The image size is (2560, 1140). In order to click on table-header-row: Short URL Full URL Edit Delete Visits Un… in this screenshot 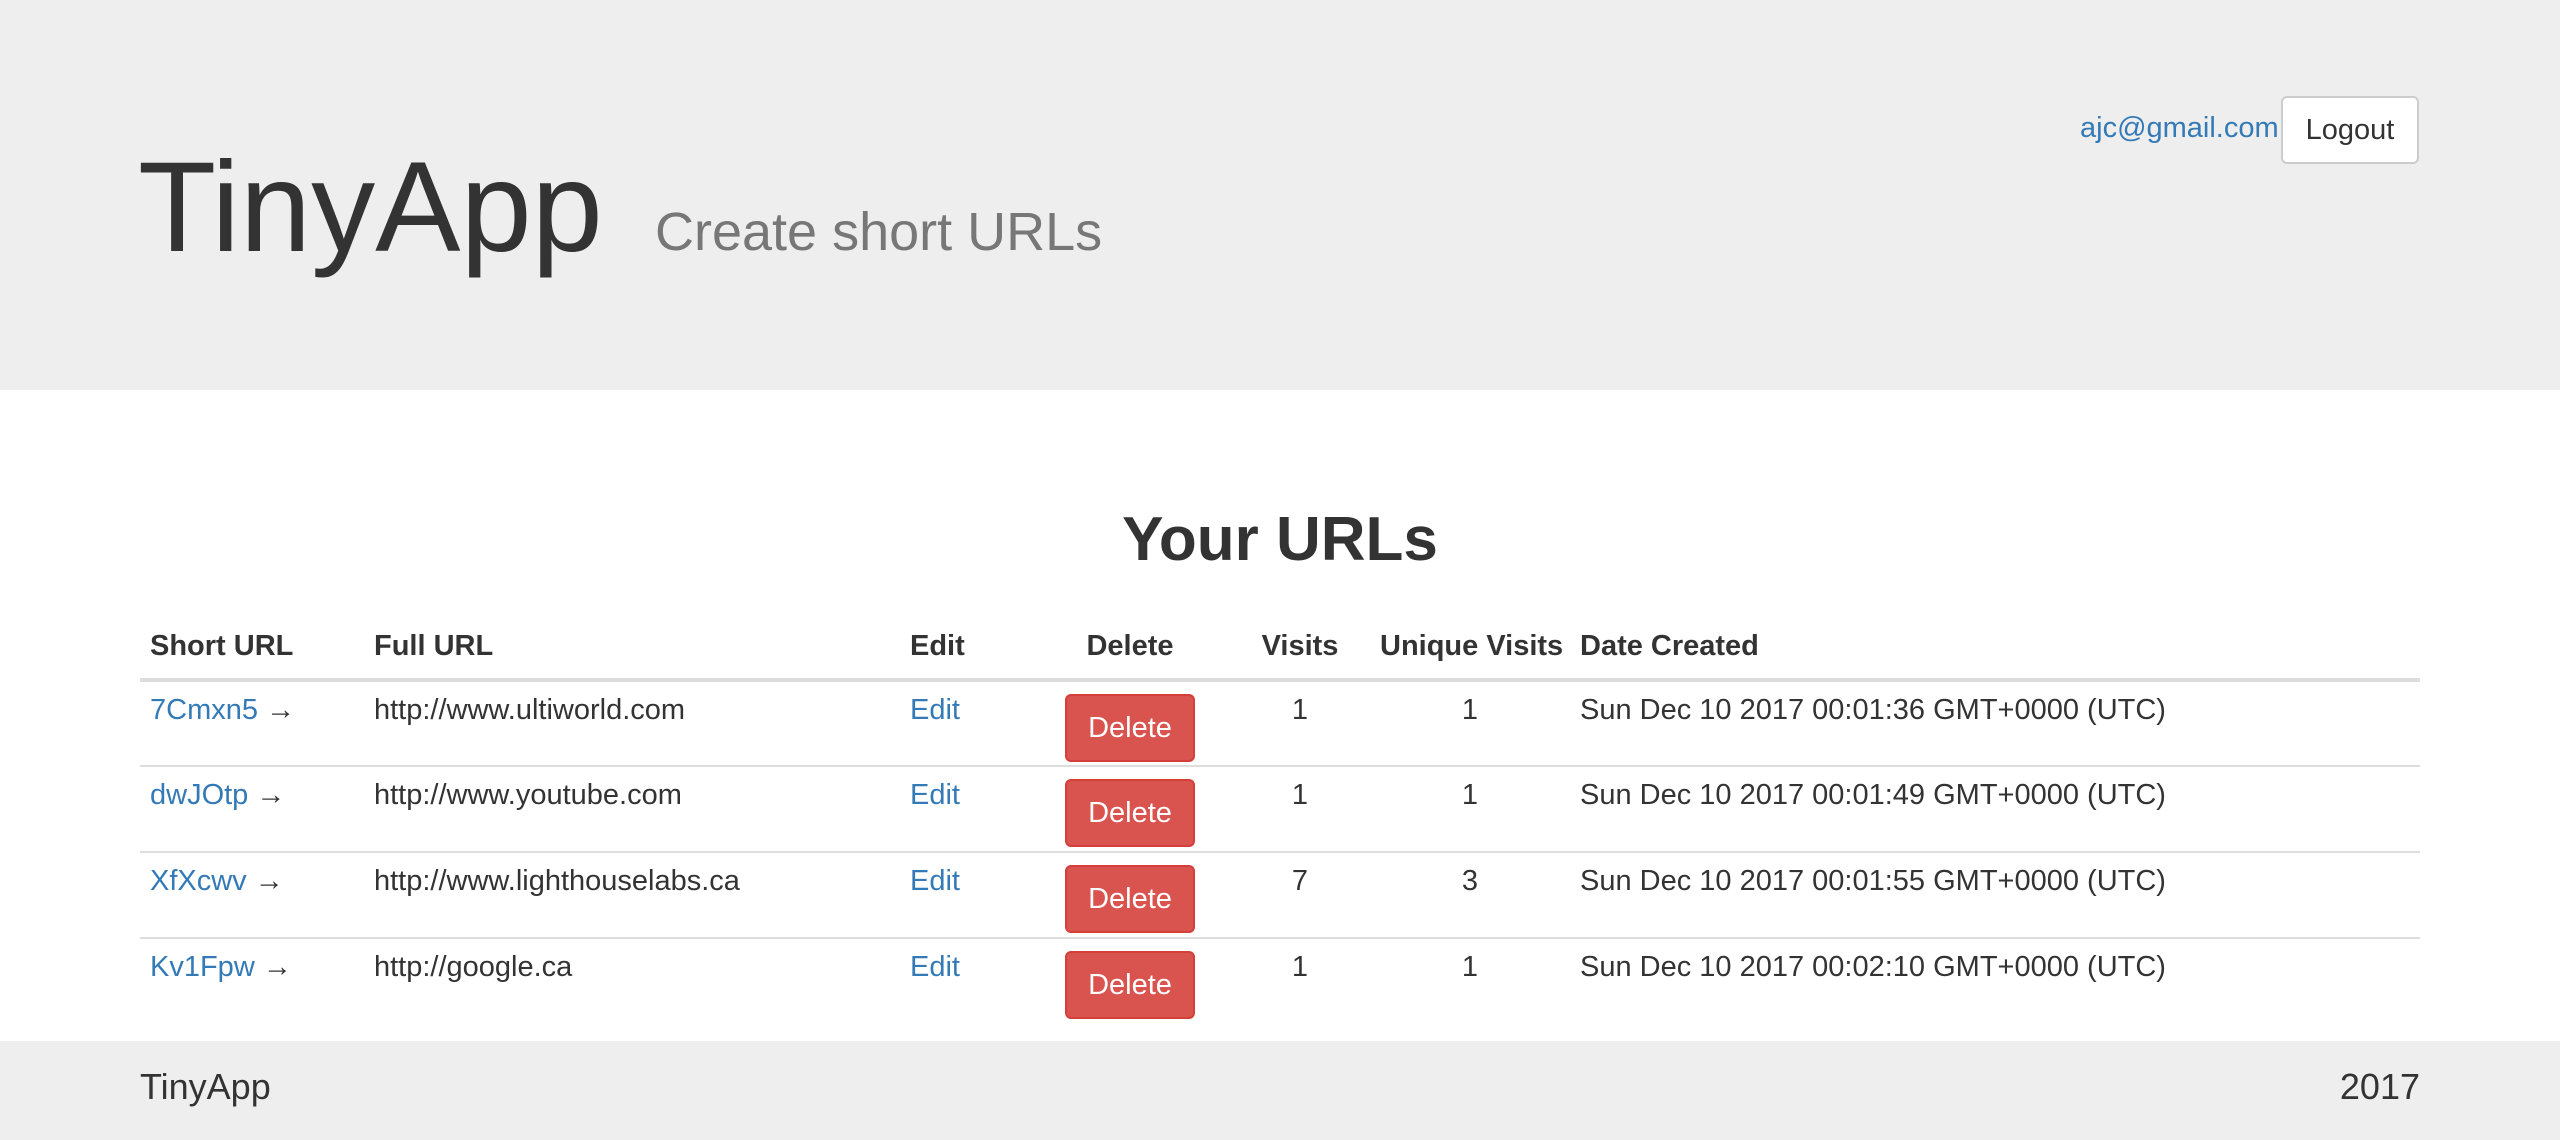, I will do `click(1280, 648)`.